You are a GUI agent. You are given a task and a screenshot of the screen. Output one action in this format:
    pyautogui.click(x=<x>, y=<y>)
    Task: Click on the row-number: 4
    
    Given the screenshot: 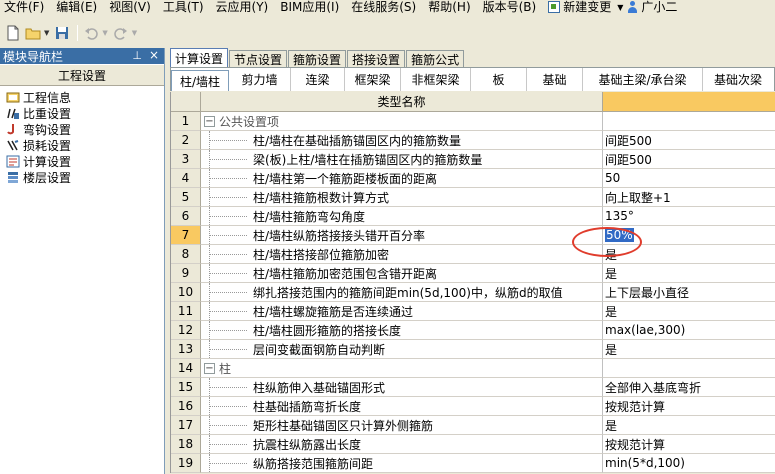 What is the action you would take?
    pyautogui.click(x=186, y=178)
    